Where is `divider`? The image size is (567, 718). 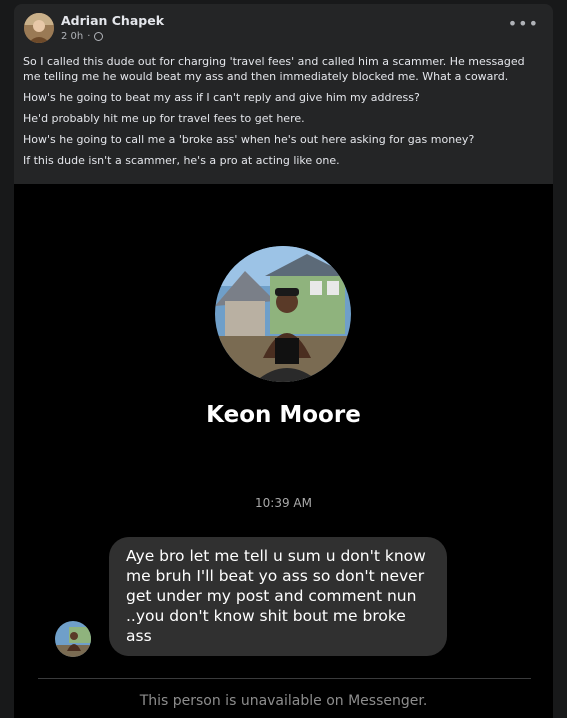
divider is located at coordinates (284, 678).